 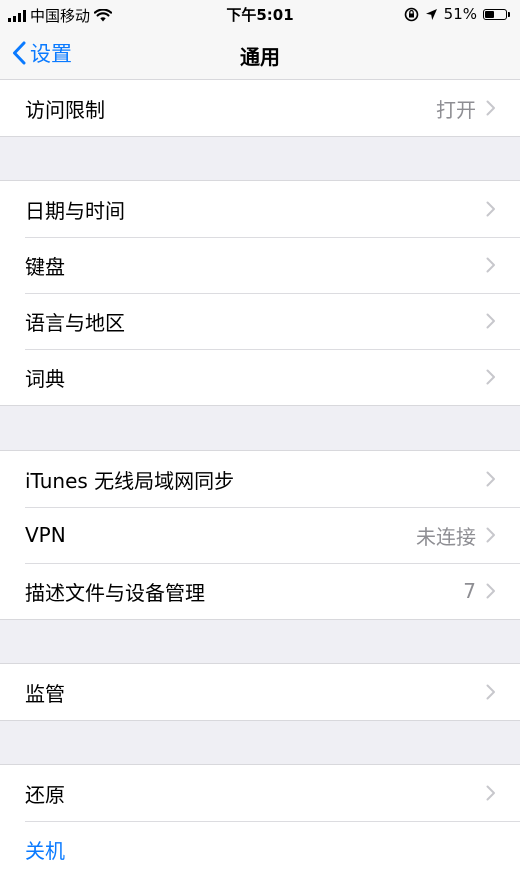 What do you see at coordinates (411, 14) in the screenshot?
I see `orientation-lock-icon` at bounding box center [411, 14].